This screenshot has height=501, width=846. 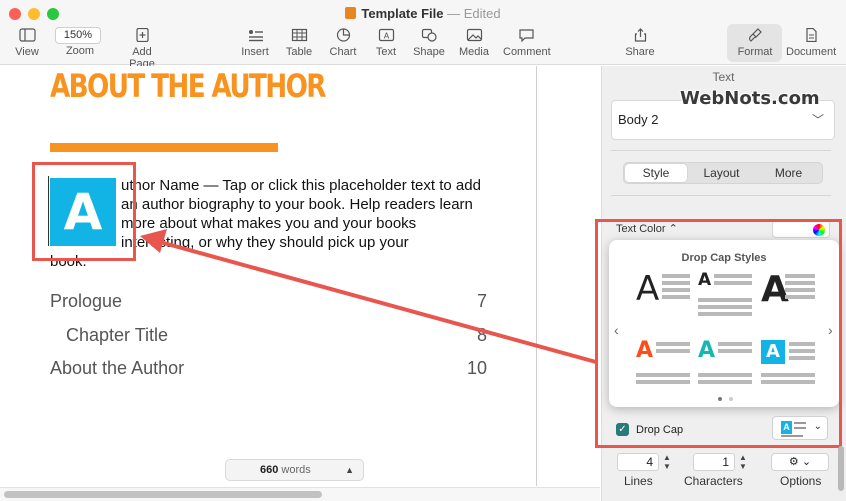 I want to click on heading-underline-bar, so click(x=164, y=147).